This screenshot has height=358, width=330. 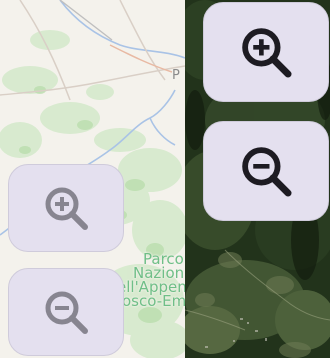 I want to click on zoom-in-button, so click(x=66, y=208).